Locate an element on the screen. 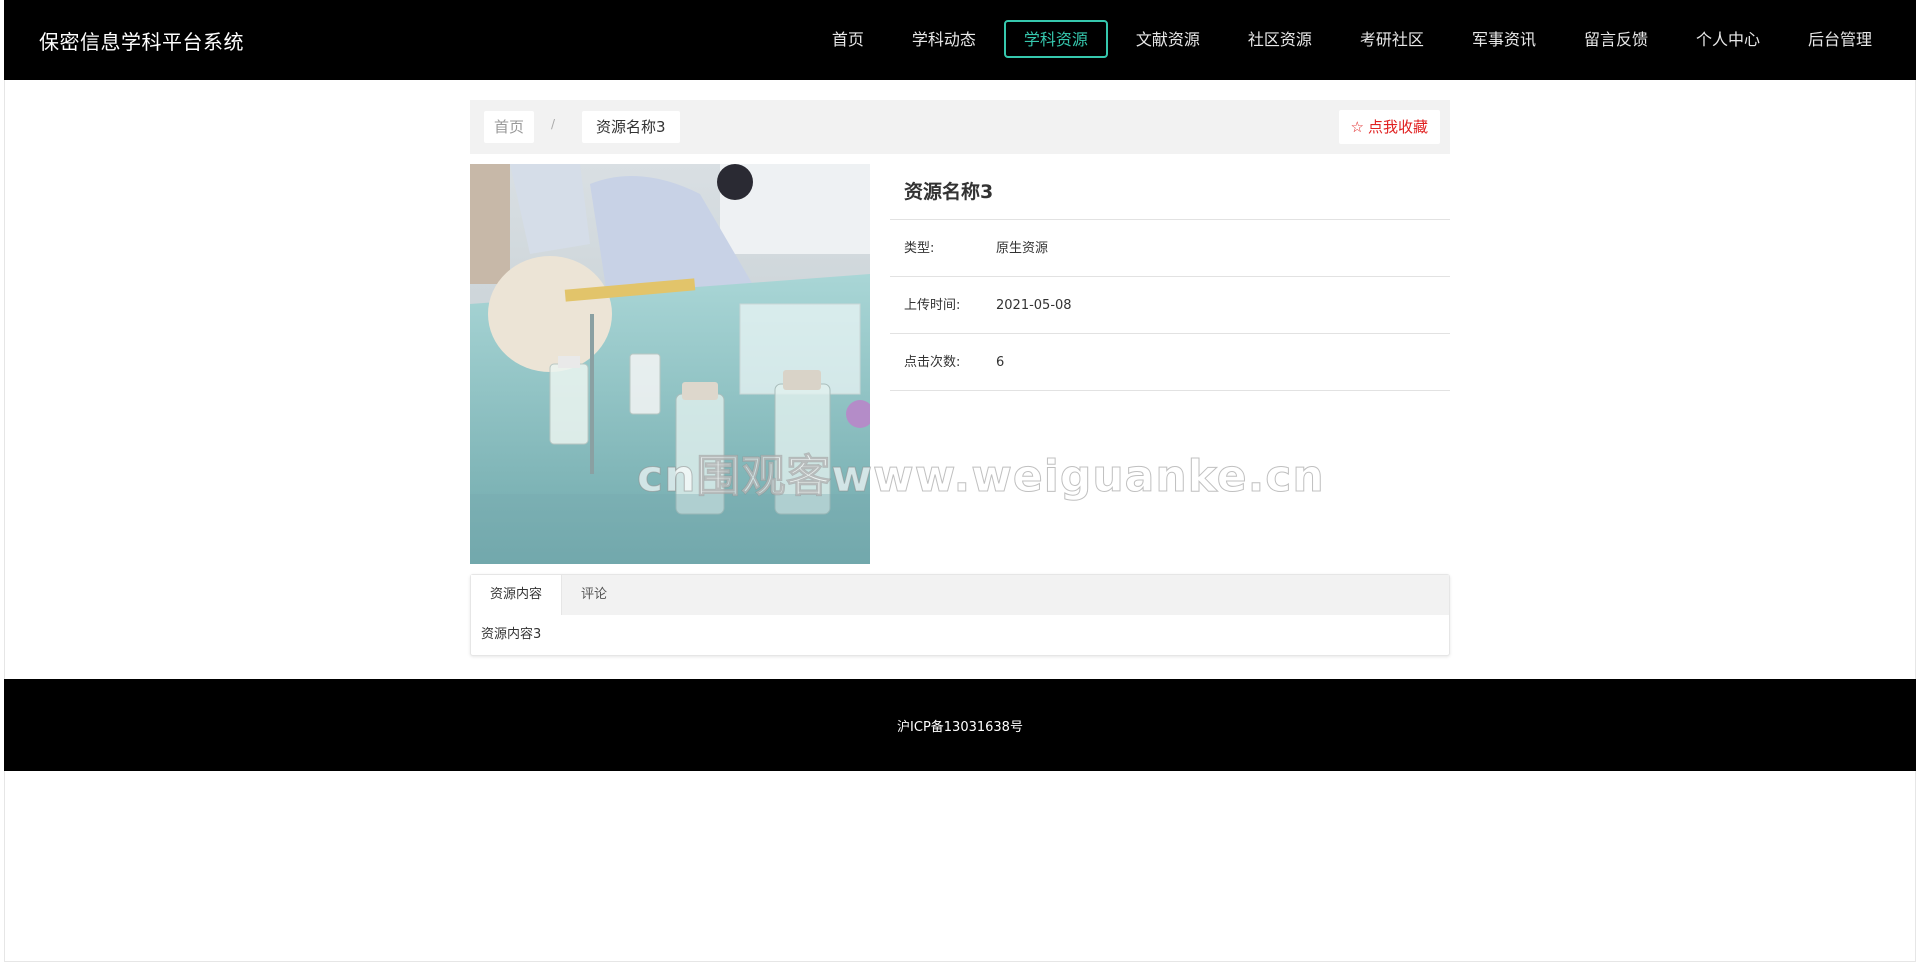 This screenshot has width=1920, height=966. content-tabs: 资源内容 评论 资源内容3 is located at coordinates (960, 615).